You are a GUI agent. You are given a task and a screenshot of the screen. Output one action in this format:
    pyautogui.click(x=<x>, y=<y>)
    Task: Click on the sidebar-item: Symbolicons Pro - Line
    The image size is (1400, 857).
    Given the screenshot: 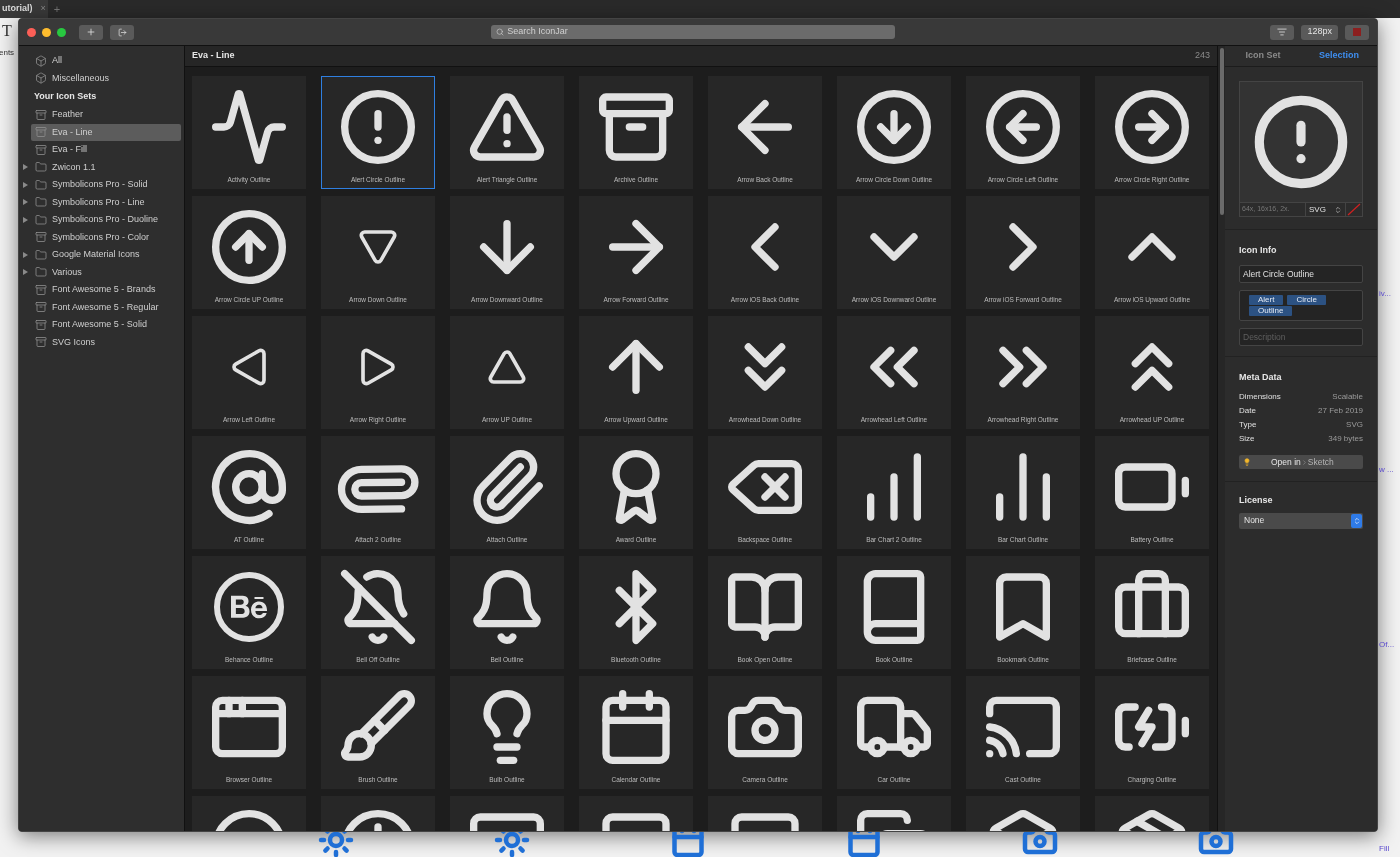 What is the action you would take?
    pyautogui.click(x=106, y=202)
    